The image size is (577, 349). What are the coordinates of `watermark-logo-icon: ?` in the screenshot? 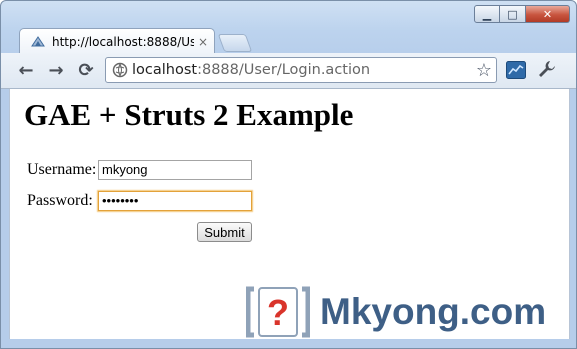 It's located at (278, 312).